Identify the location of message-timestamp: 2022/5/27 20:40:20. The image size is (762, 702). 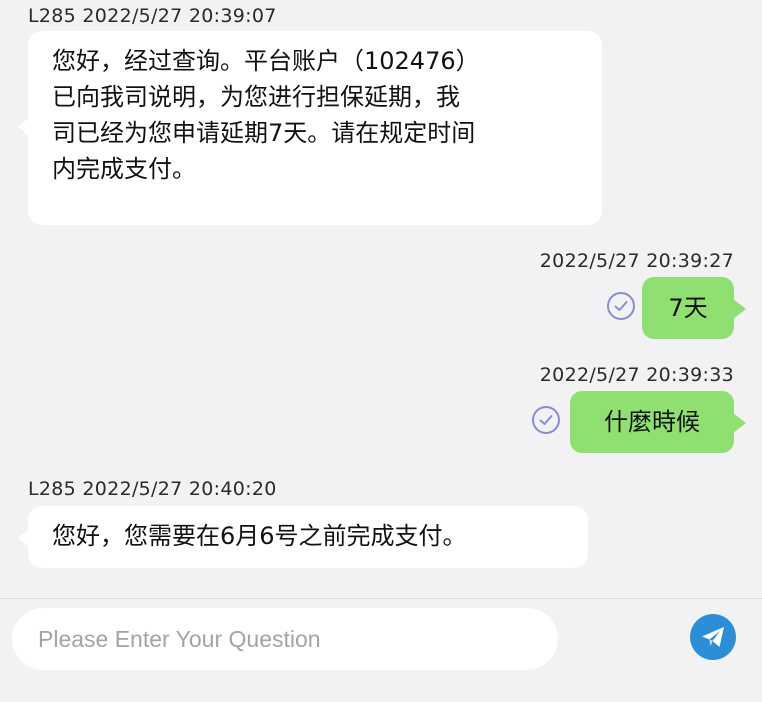
(179, 489).